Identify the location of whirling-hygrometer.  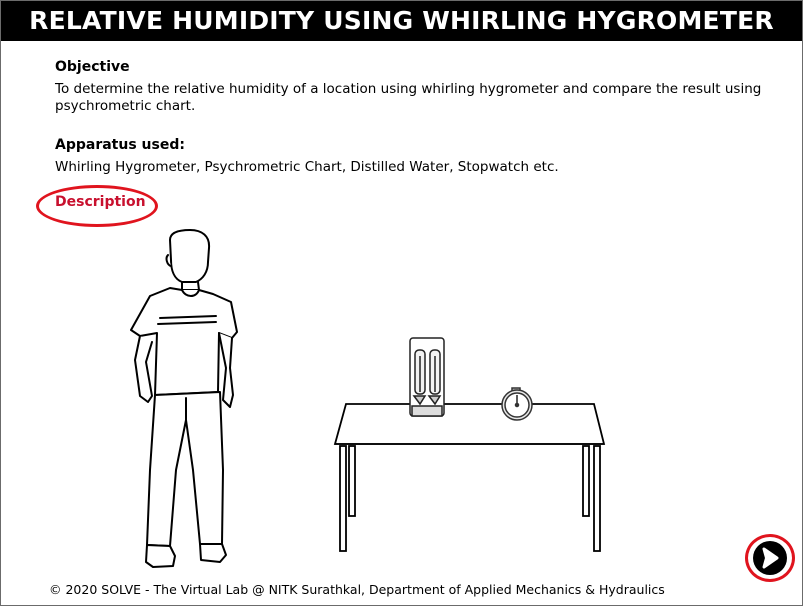
(427, 377).